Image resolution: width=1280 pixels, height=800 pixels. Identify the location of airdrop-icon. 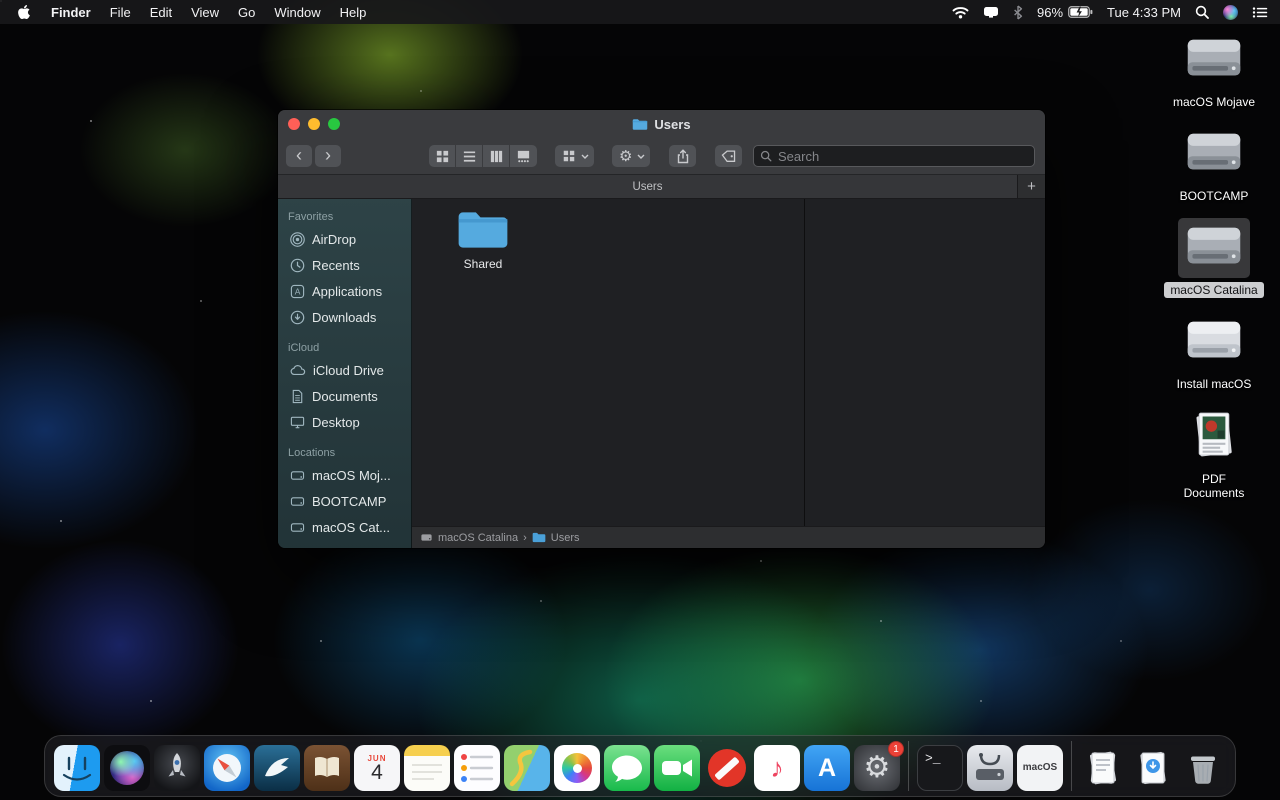
(297, 239).